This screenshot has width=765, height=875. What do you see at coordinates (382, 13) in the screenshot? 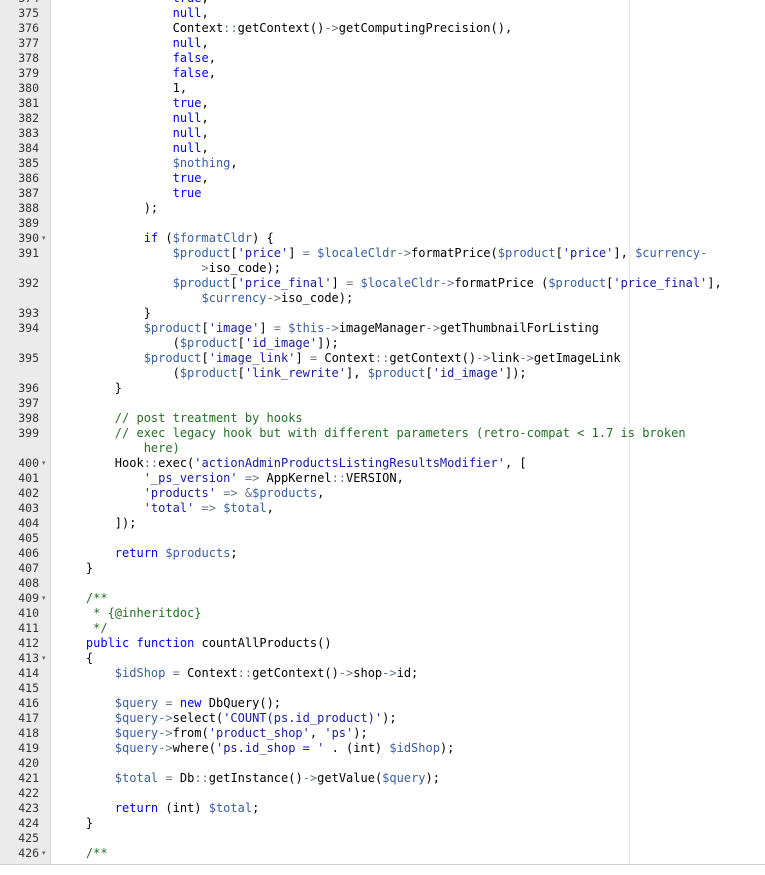
I see `code-line: 375 null,` at bounding box center [382, 13].